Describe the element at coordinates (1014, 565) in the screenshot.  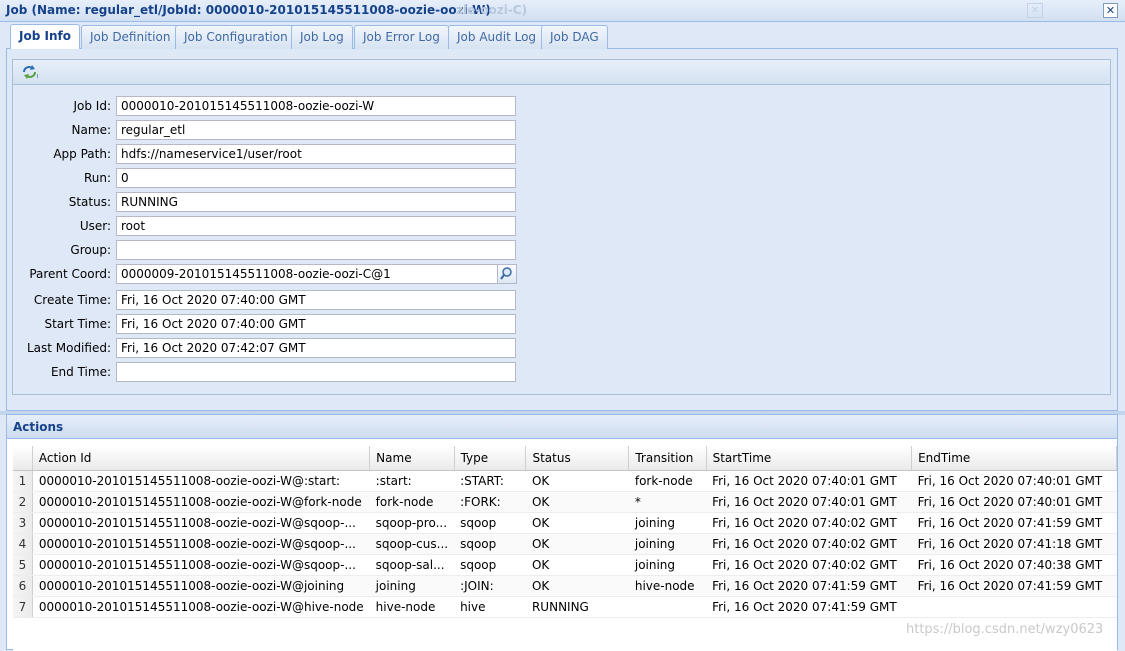
I see `end-time-cell: Fri, 16 Oct 2020 07:40:38 GMT` at that location.